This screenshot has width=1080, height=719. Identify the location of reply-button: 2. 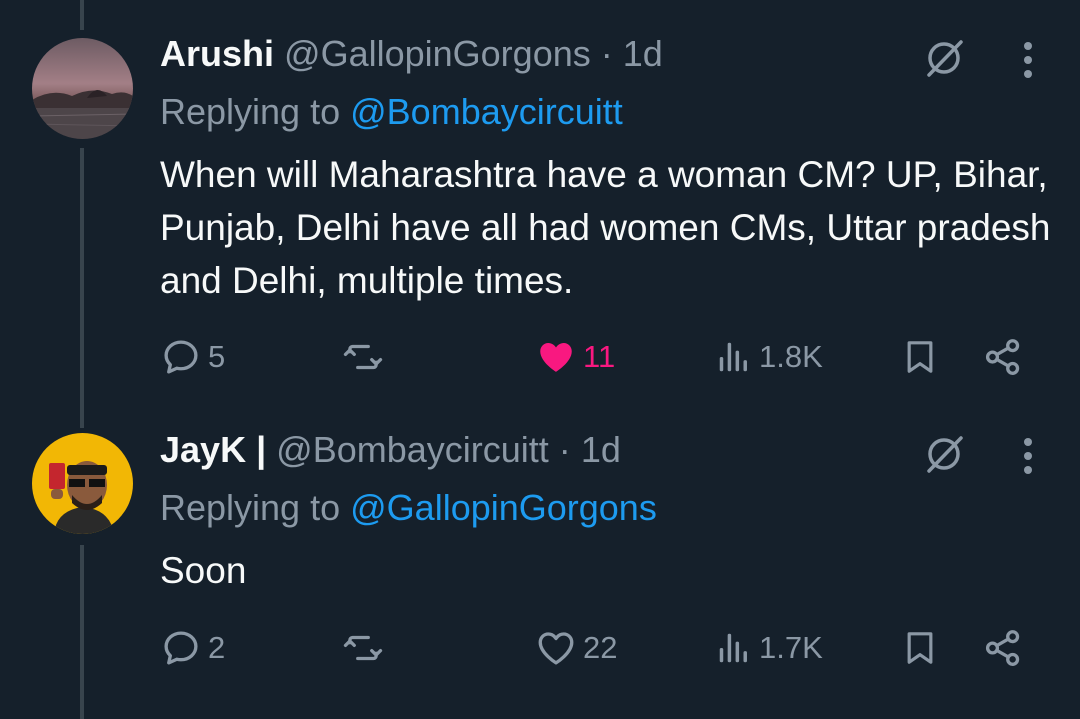
(192, 648).